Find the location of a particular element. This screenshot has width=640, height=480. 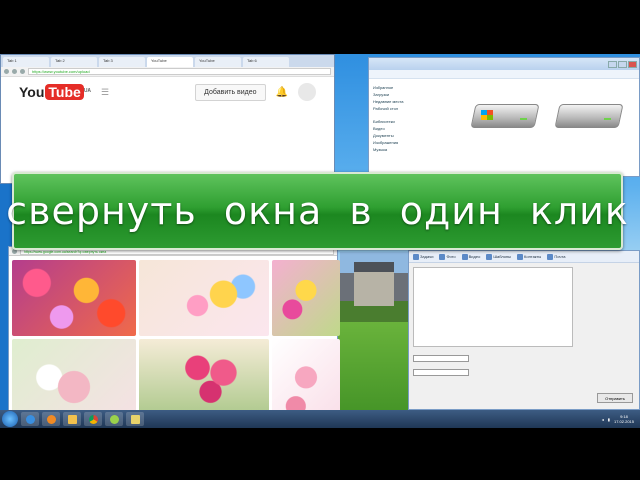

bell-icon: 🔔 is located at coordinates (282, 92).